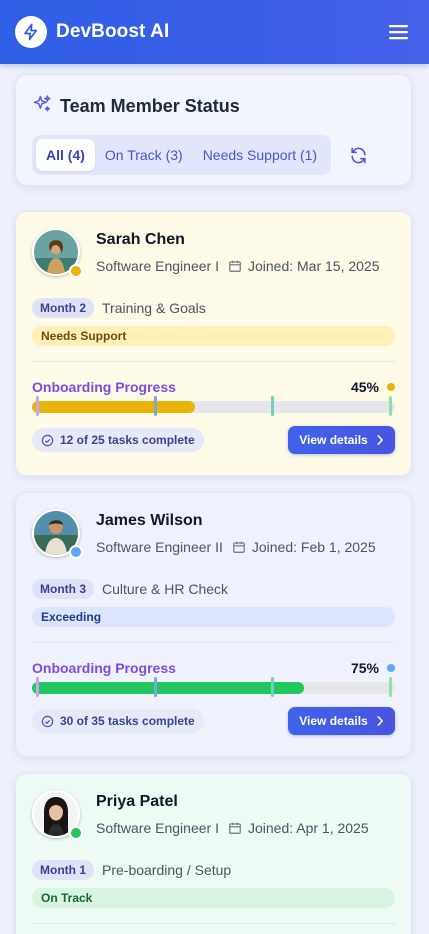 This screenshot has height=934, width=429. What do you see at coordinates (213, 336) in the screenshot?
I see `status-badge: Needs Support` at bounding box center [213, 336].